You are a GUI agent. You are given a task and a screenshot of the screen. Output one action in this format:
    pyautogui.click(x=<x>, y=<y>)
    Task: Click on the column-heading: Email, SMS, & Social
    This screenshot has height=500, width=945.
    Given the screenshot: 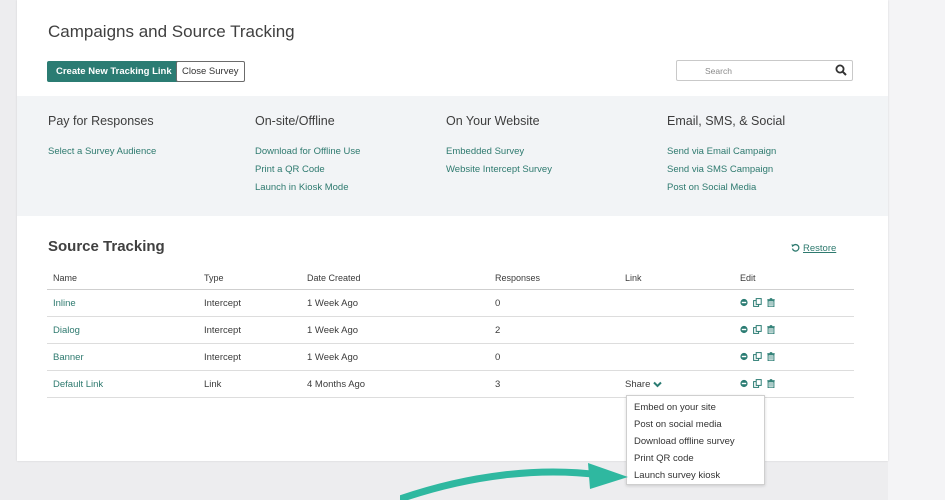 What is the action you would take?
    pyautogui.click(x=726, y=121)
    